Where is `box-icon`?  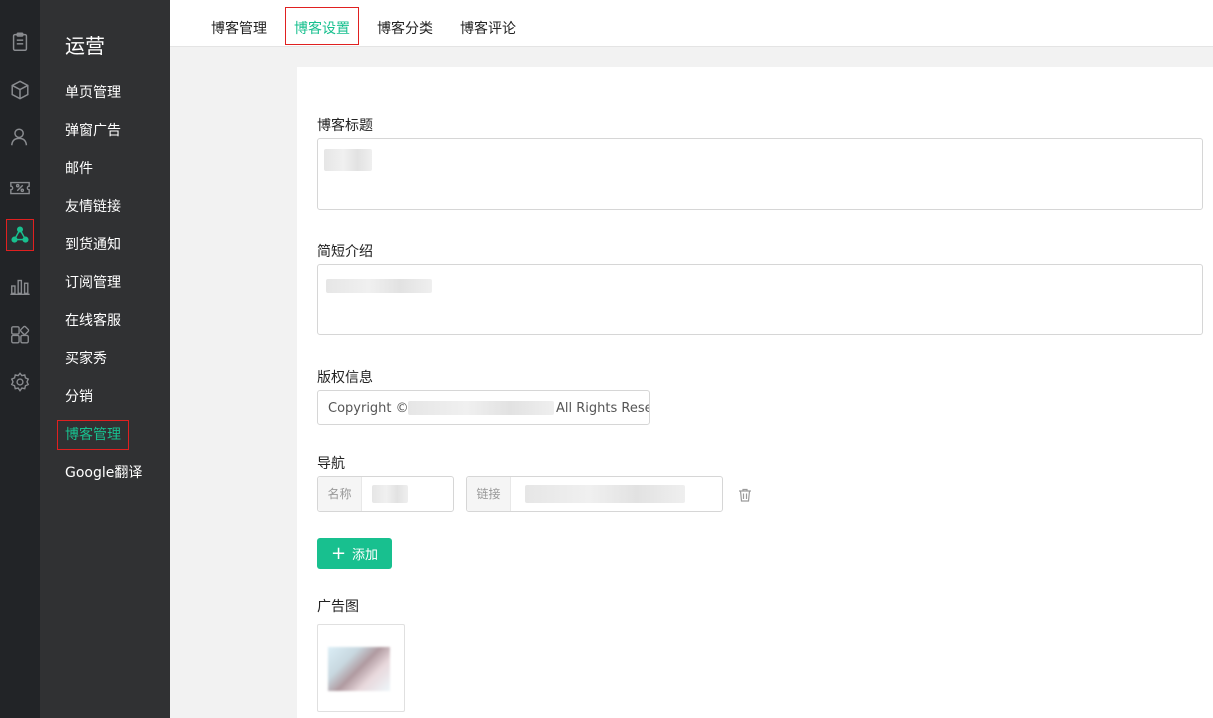
box-icon is located at coordinates (20, 90).